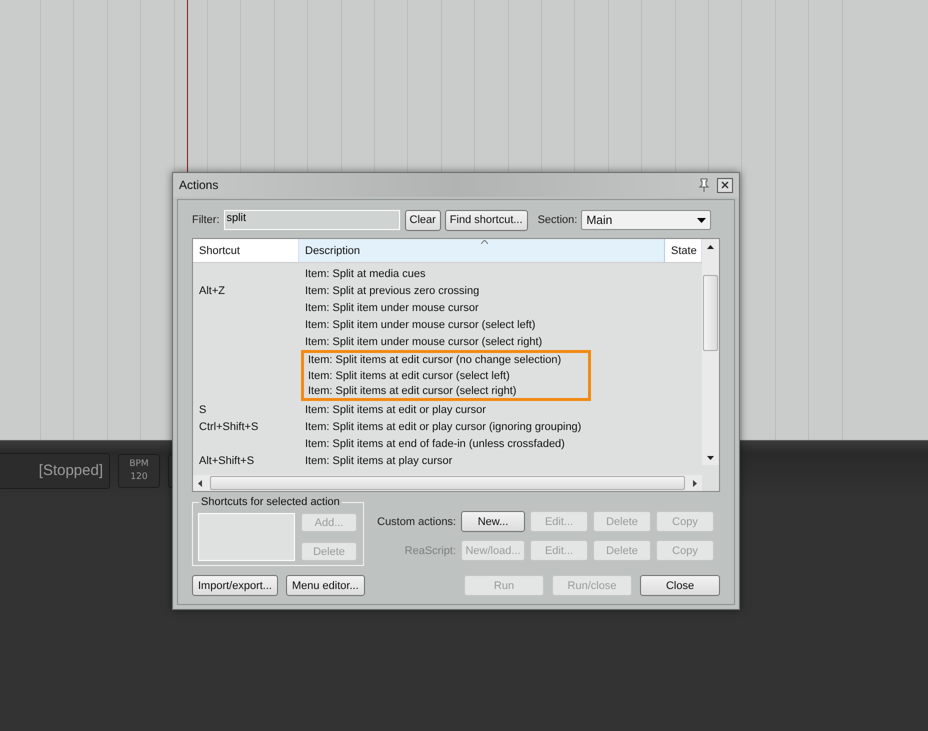 The height and width of the screenshot is (731, 928). Describe the element at coordinates (200, 483) in the screenshot. I see `scroll-left-icon` at that location.